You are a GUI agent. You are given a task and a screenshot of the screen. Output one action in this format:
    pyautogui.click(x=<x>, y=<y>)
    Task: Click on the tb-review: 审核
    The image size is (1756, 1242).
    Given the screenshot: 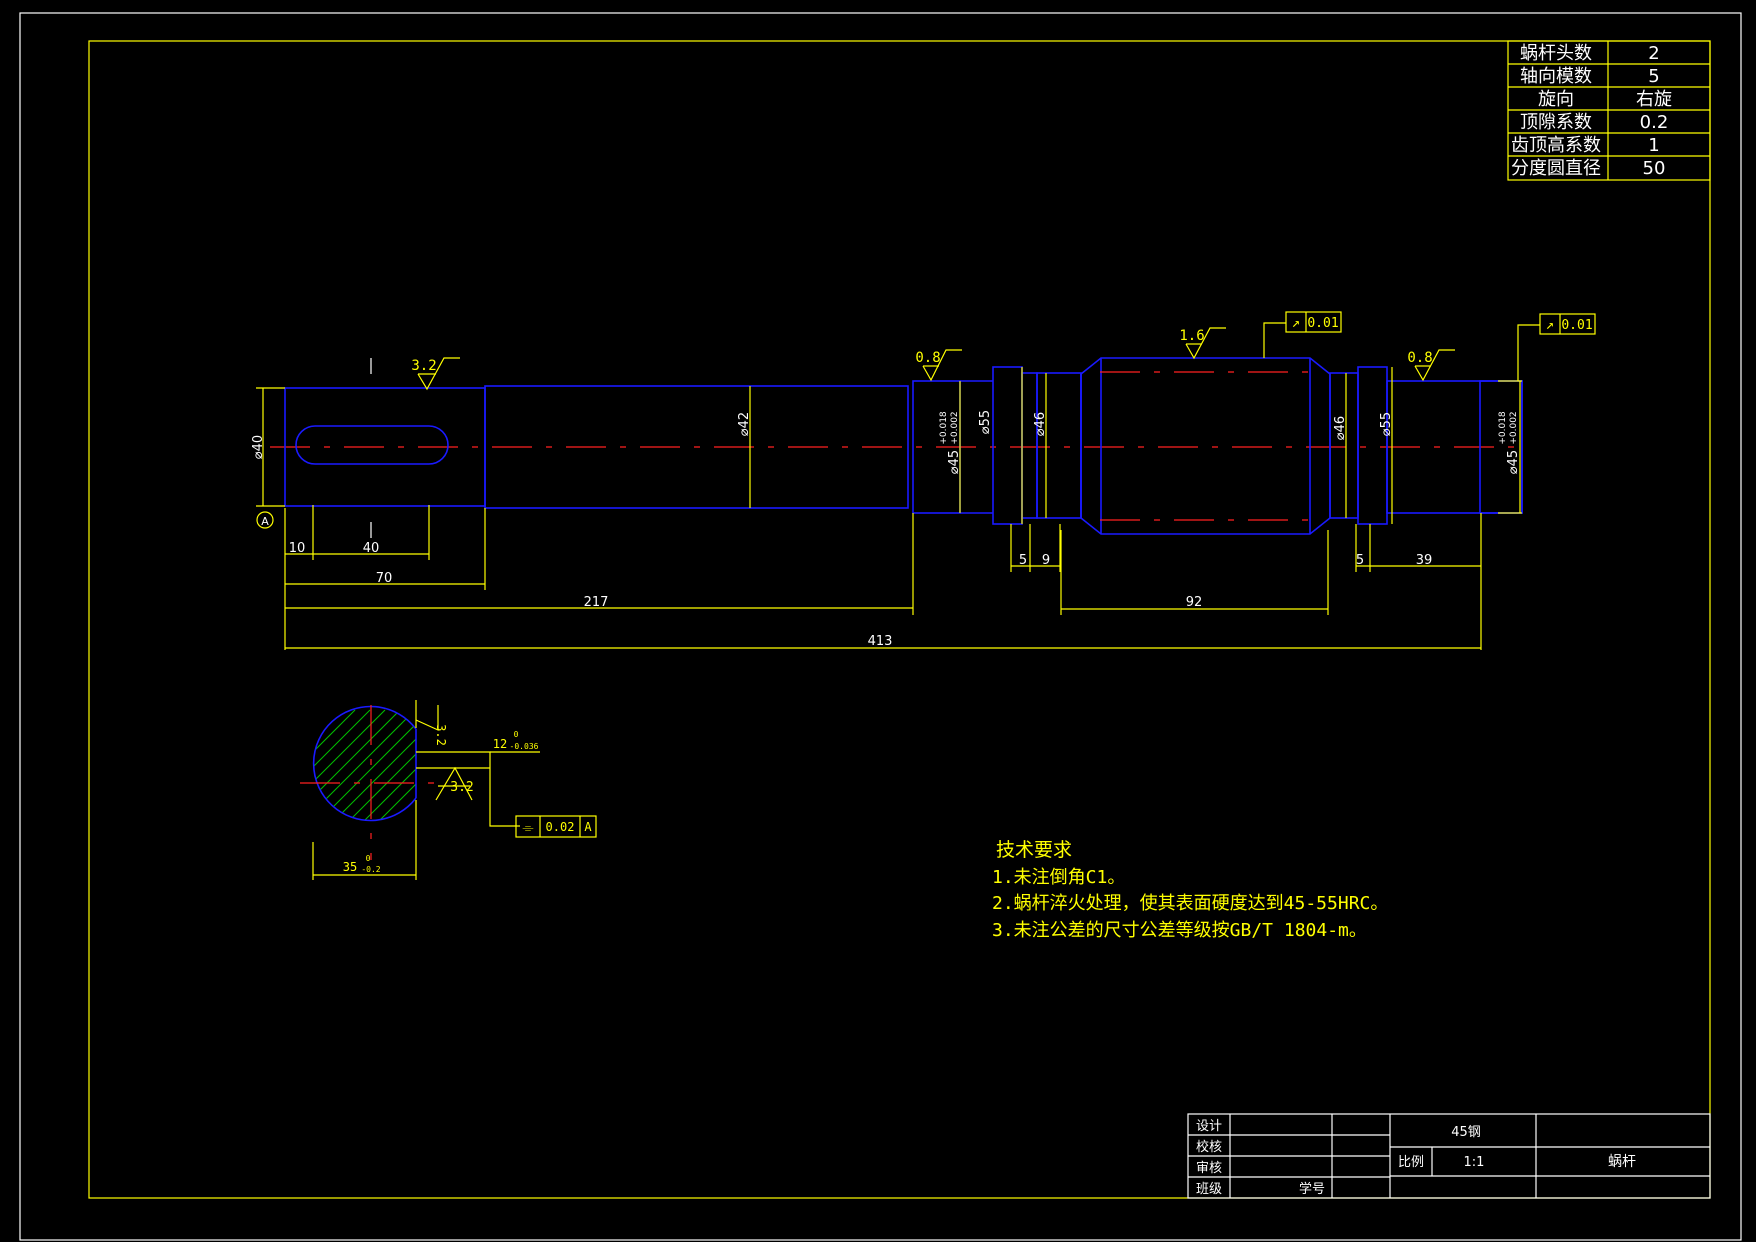 What is the action you would take?
    pyautogui.click(x=1209, y=1168)
    